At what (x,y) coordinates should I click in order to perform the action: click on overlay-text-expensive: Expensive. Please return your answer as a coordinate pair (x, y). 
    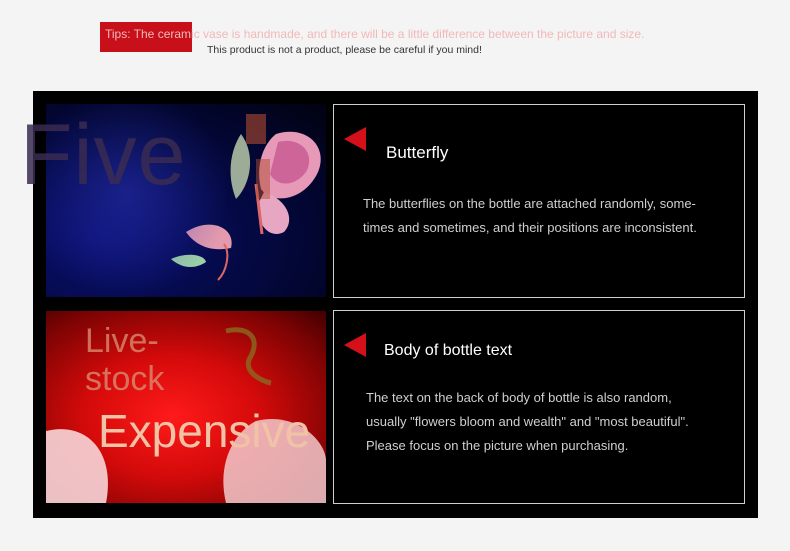
    Looking at the image, I should click on (204, 431).